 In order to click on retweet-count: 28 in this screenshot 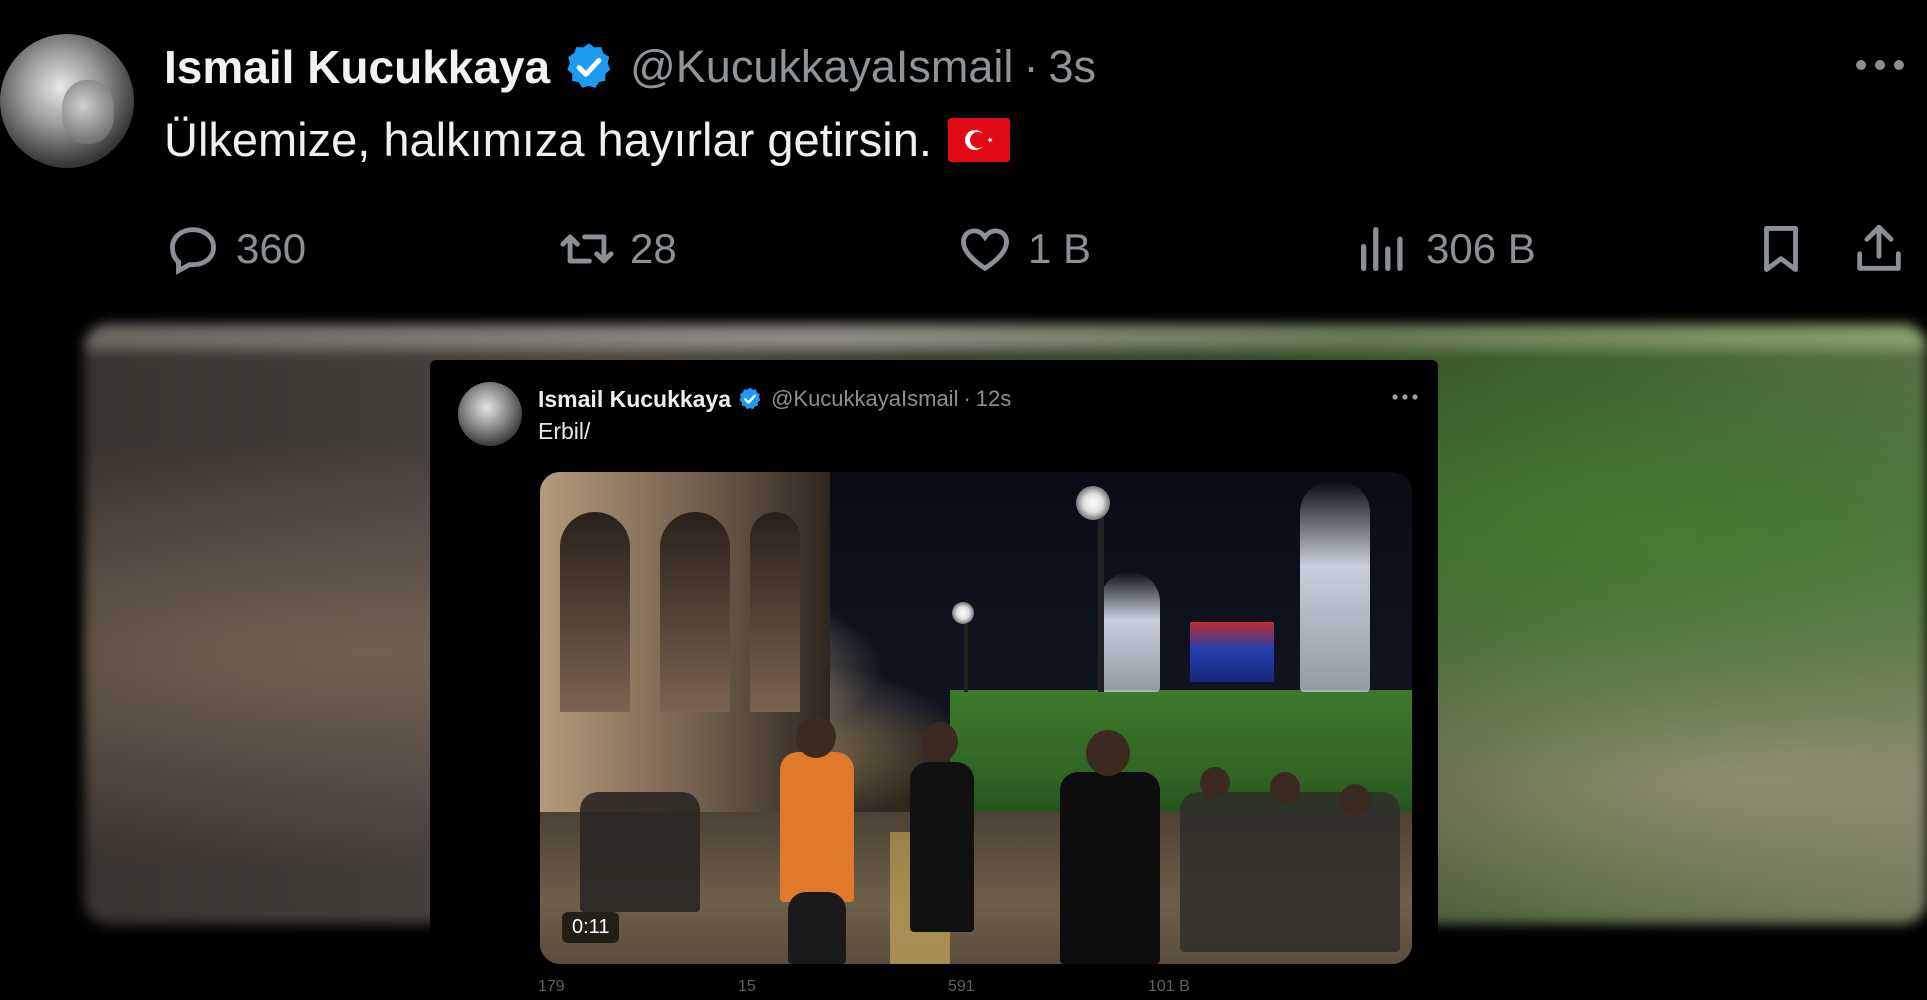, I will do `click(653, 248)`.